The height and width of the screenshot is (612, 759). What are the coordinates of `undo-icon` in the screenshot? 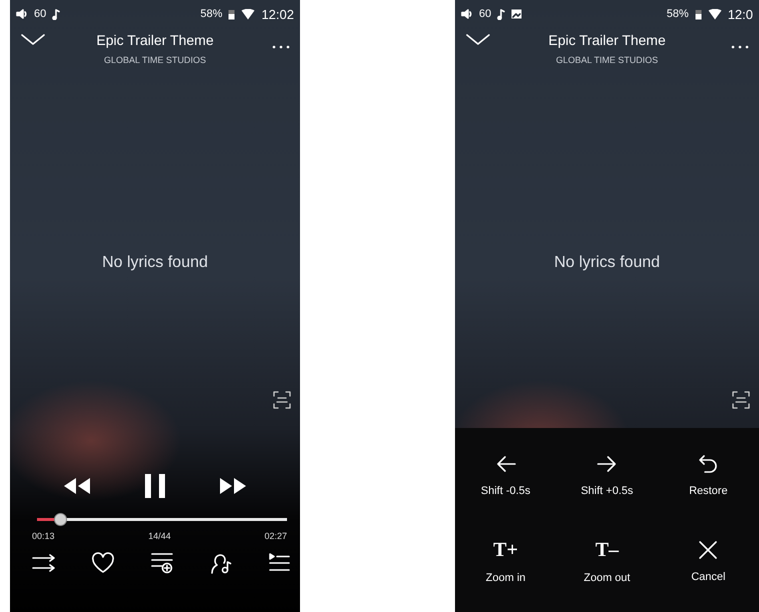 It's located at (708, 464).